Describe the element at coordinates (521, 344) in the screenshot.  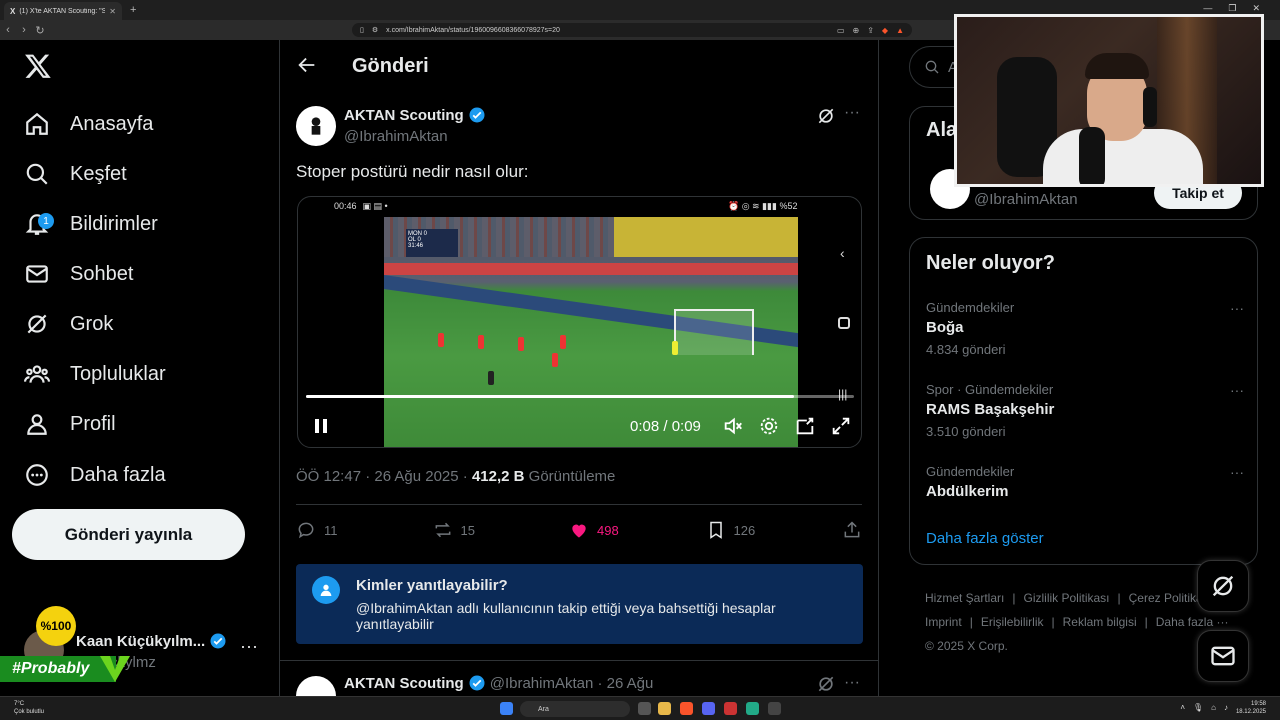
I see `player` at that location.